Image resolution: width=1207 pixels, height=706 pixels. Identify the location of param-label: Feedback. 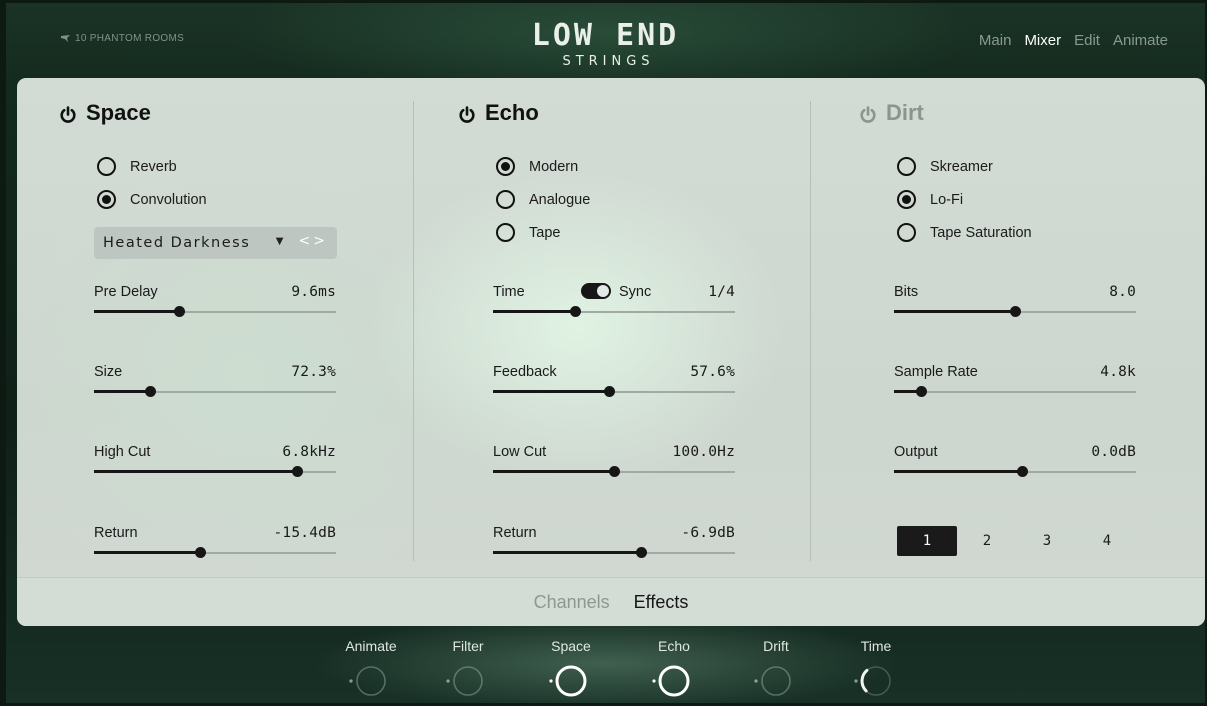
(525, 372).